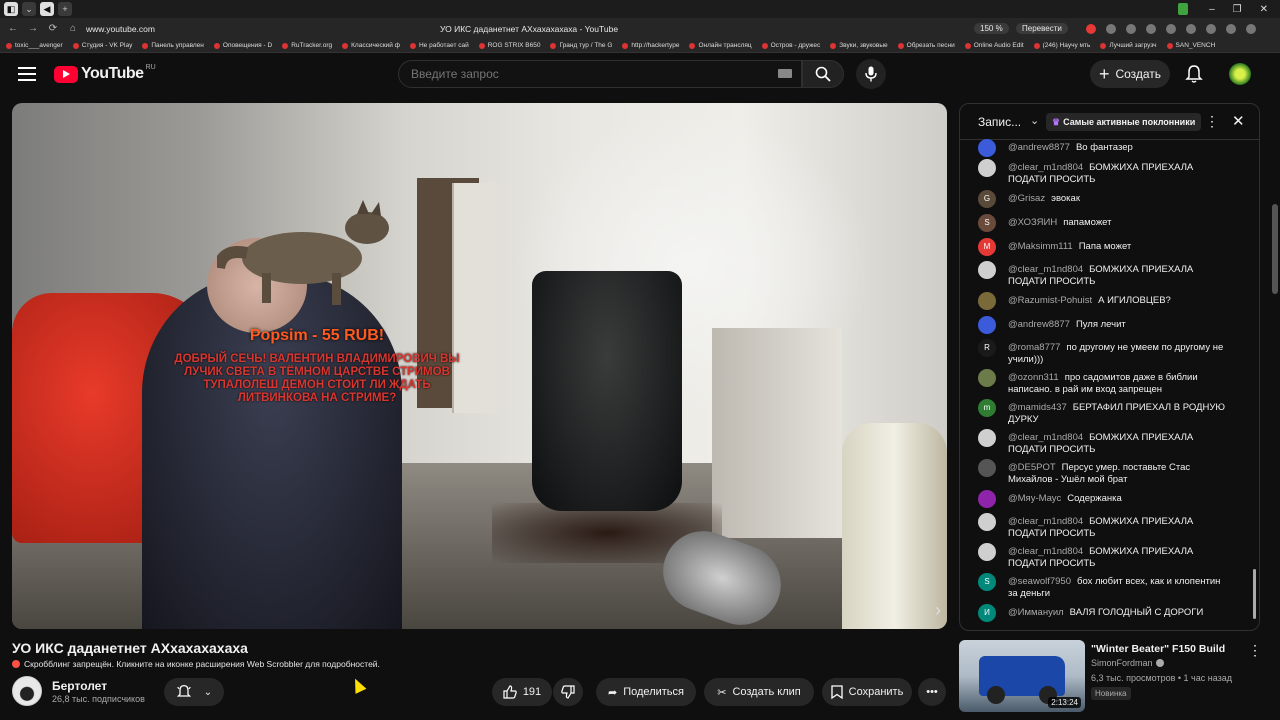  Describe the element at coordinates (938, 610) in the screenshot. I see `next-video-icon: ›` at that location.